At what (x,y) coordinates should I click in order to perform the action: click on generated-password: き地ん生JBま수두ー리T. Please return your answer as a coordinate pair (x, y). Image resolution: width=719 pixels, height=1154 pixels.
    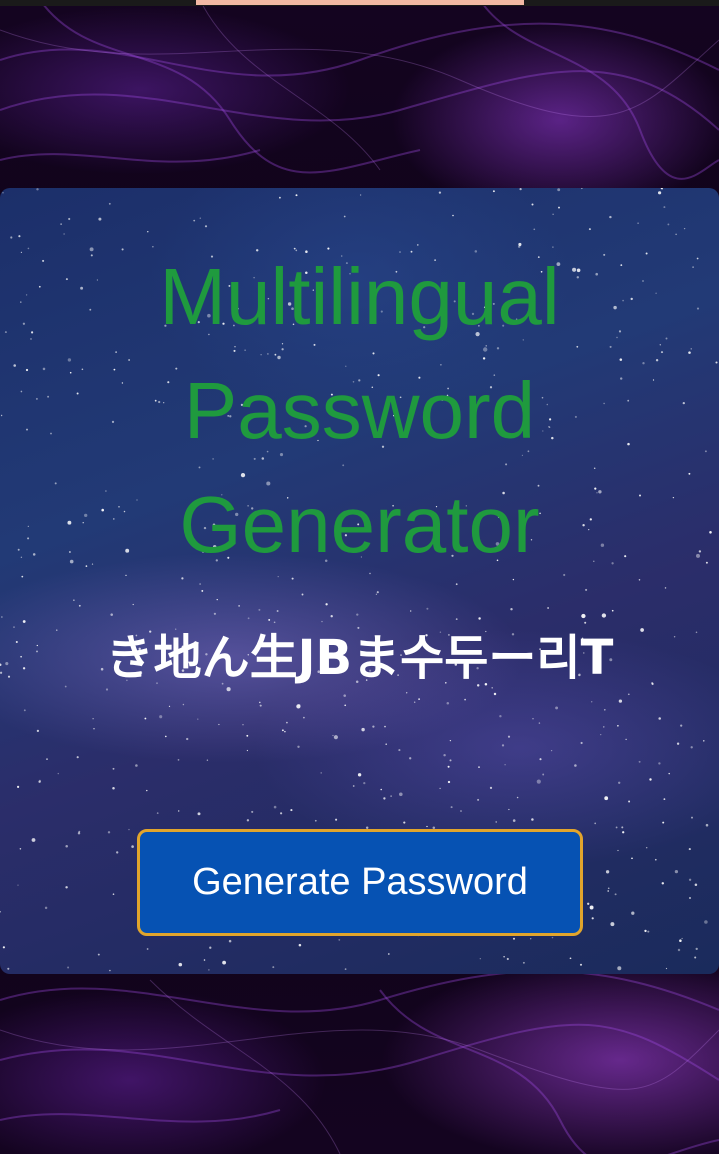
    Looking at the image, I should click on (359, 658).